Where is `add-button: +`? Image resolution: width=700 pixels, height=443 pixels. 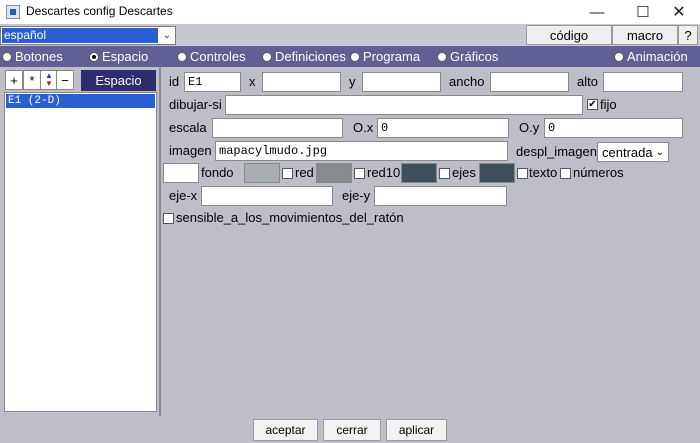
add-button: + is located at coordinates (14, 80).